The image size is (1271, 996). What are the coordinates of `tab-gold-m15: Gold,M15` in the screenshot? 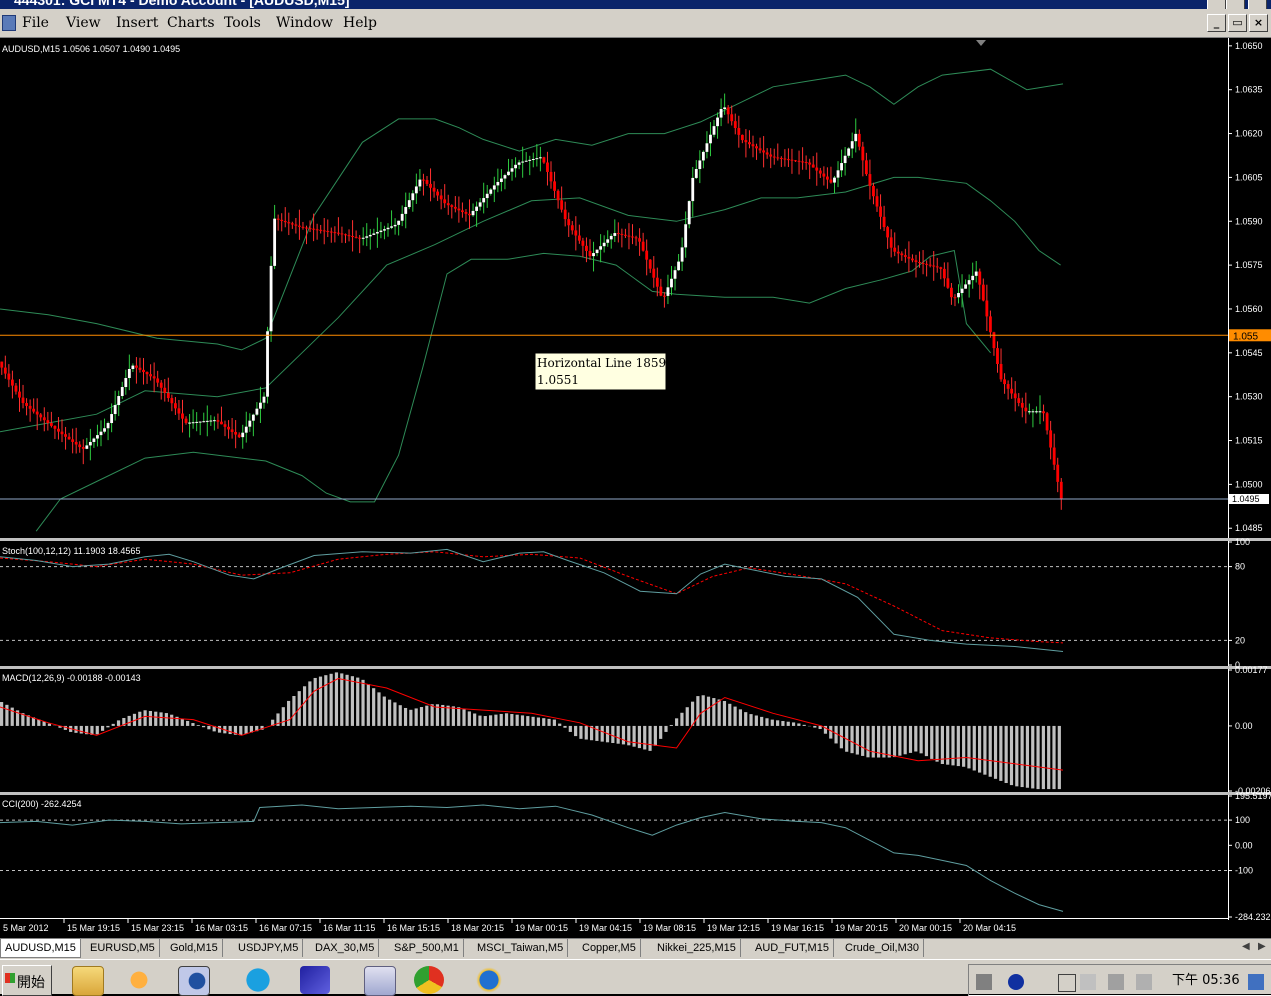 It's located at (194, 948).